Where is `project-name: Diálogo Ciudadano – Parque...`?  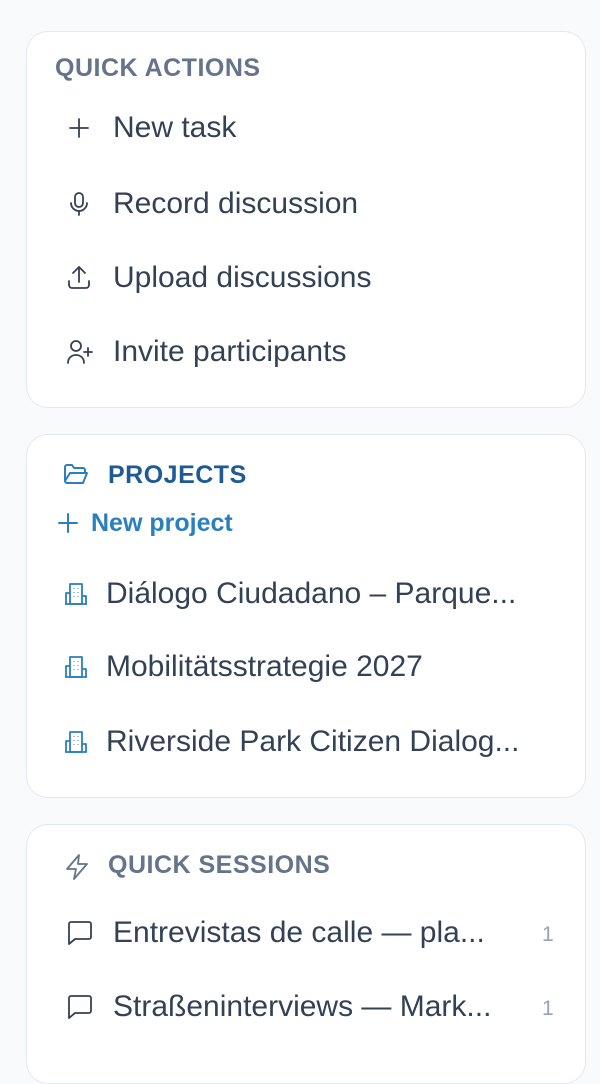 project-name: Diálogo Ciudadano – Parque... is located at coordinates (311, 593).